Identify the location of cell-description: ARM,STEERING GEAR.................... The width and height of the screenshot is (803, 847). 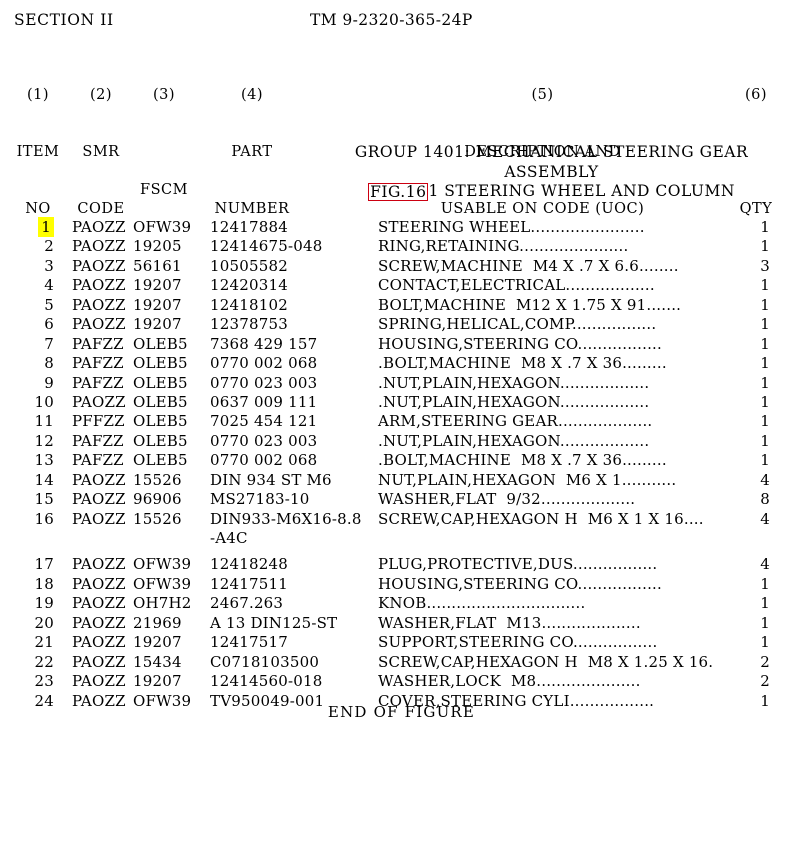
(515, 421).